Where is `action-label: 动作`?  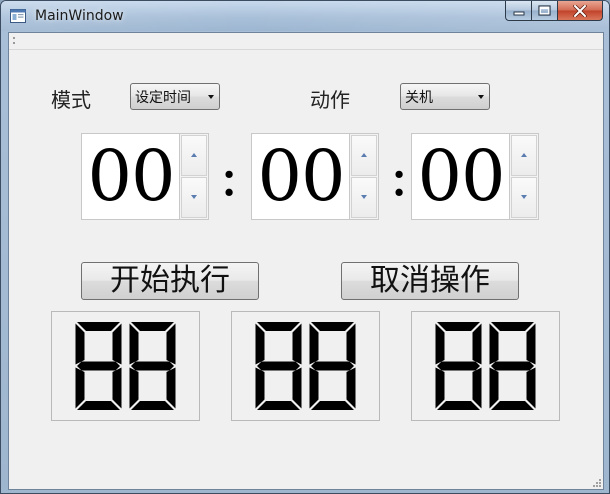 action-label: 动作 is located at coordinates (330, 100).